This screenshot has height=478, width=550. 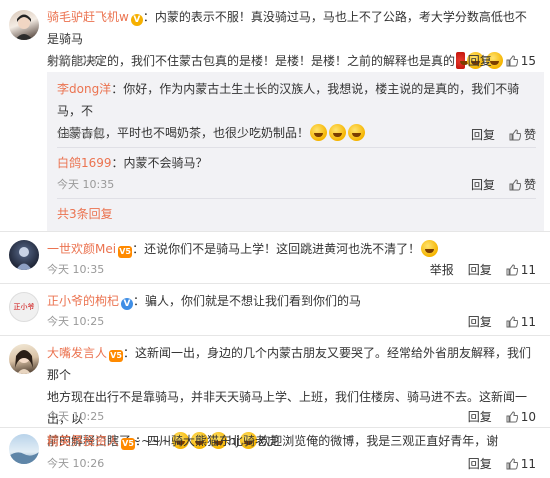 What do you see at coordinates (84, 89) in the screenshot?
I see `reply-author: 李dong洋` at bounding box center [84, 89].